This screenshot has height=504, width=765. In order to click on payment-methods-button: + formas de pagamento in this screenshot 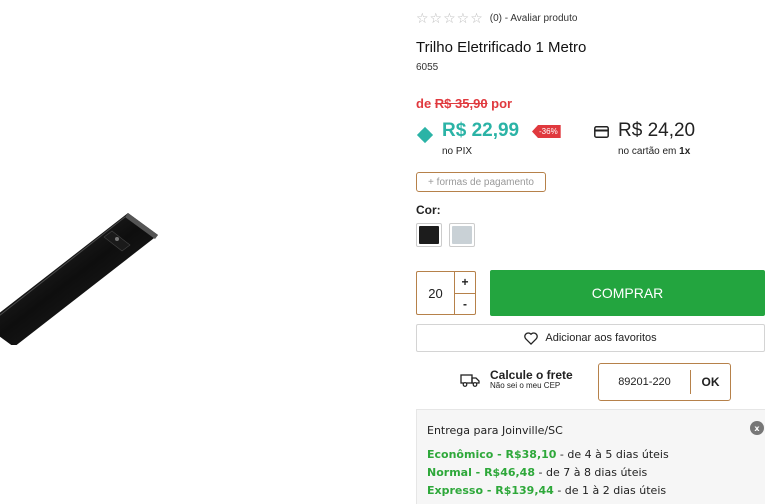, I will do `click(481, 182)`.